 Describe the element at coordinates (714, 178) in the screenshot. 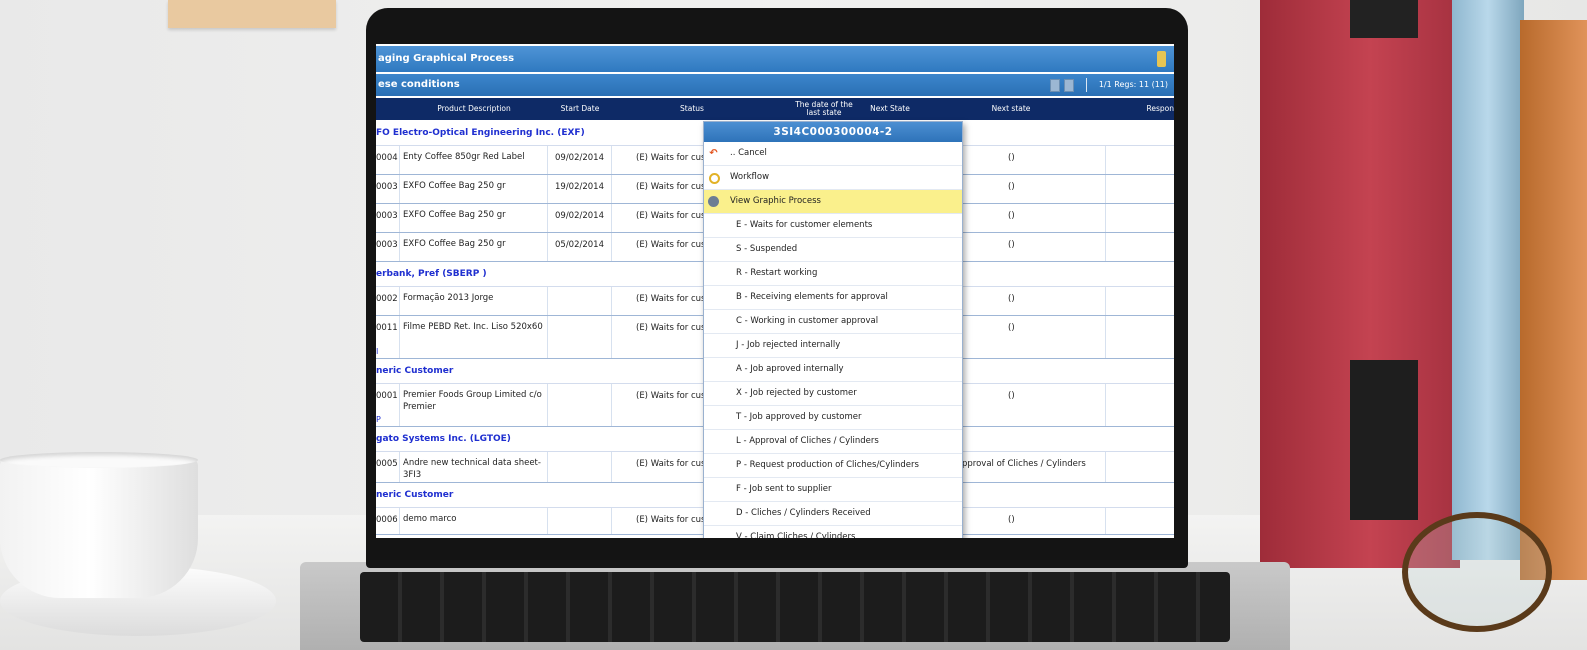

I see `workflow-icon` at that location.